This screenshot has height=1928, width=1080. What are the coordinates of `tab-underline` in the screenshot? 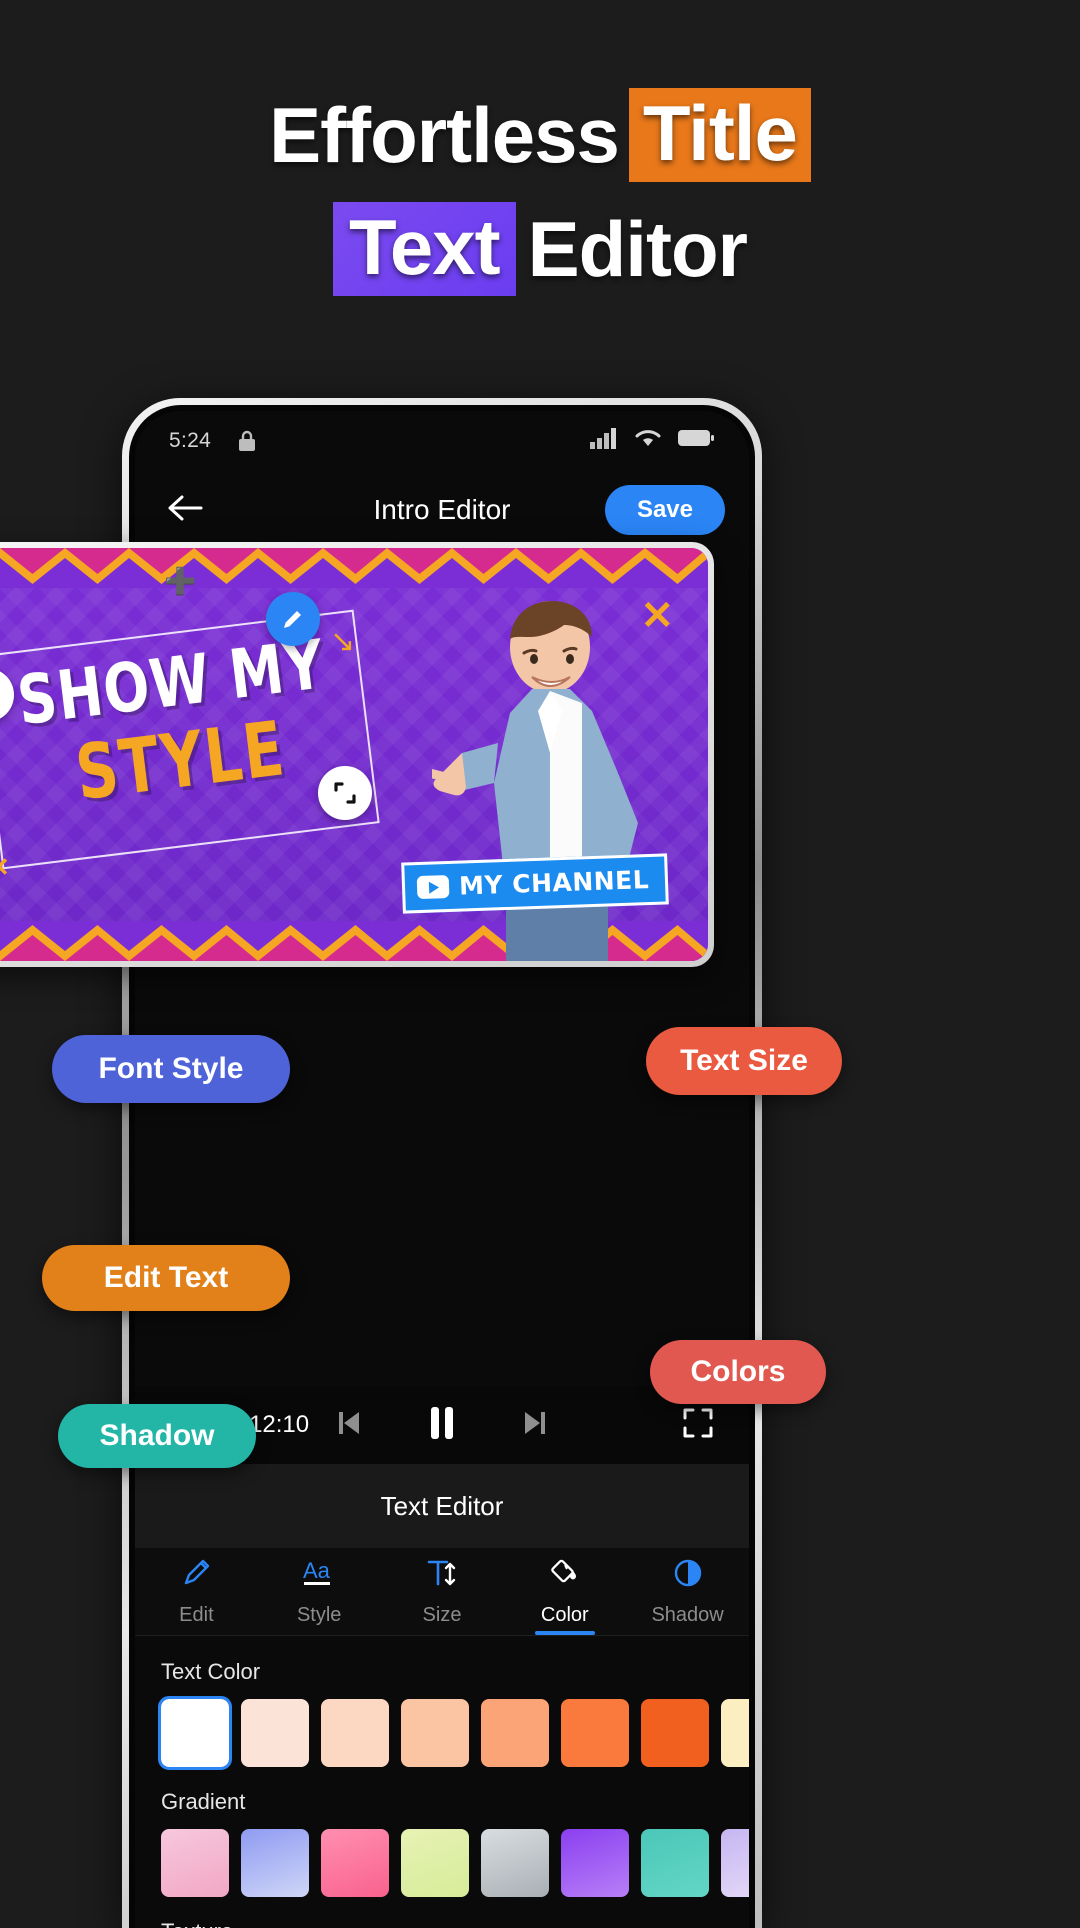 It's located at (564, 1633).